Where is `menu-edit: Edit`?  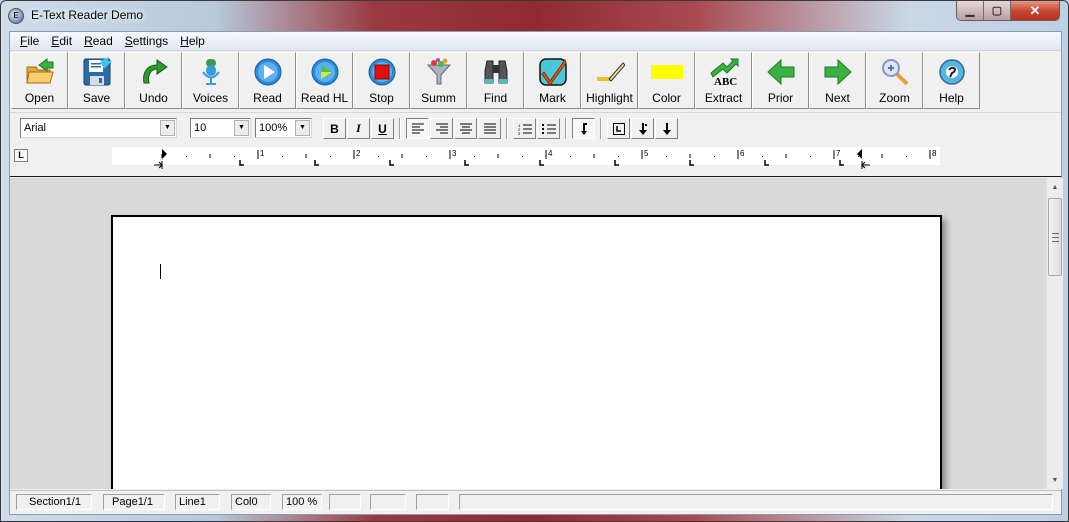 menu-edit: Edit is located at coordinates (61, 41).